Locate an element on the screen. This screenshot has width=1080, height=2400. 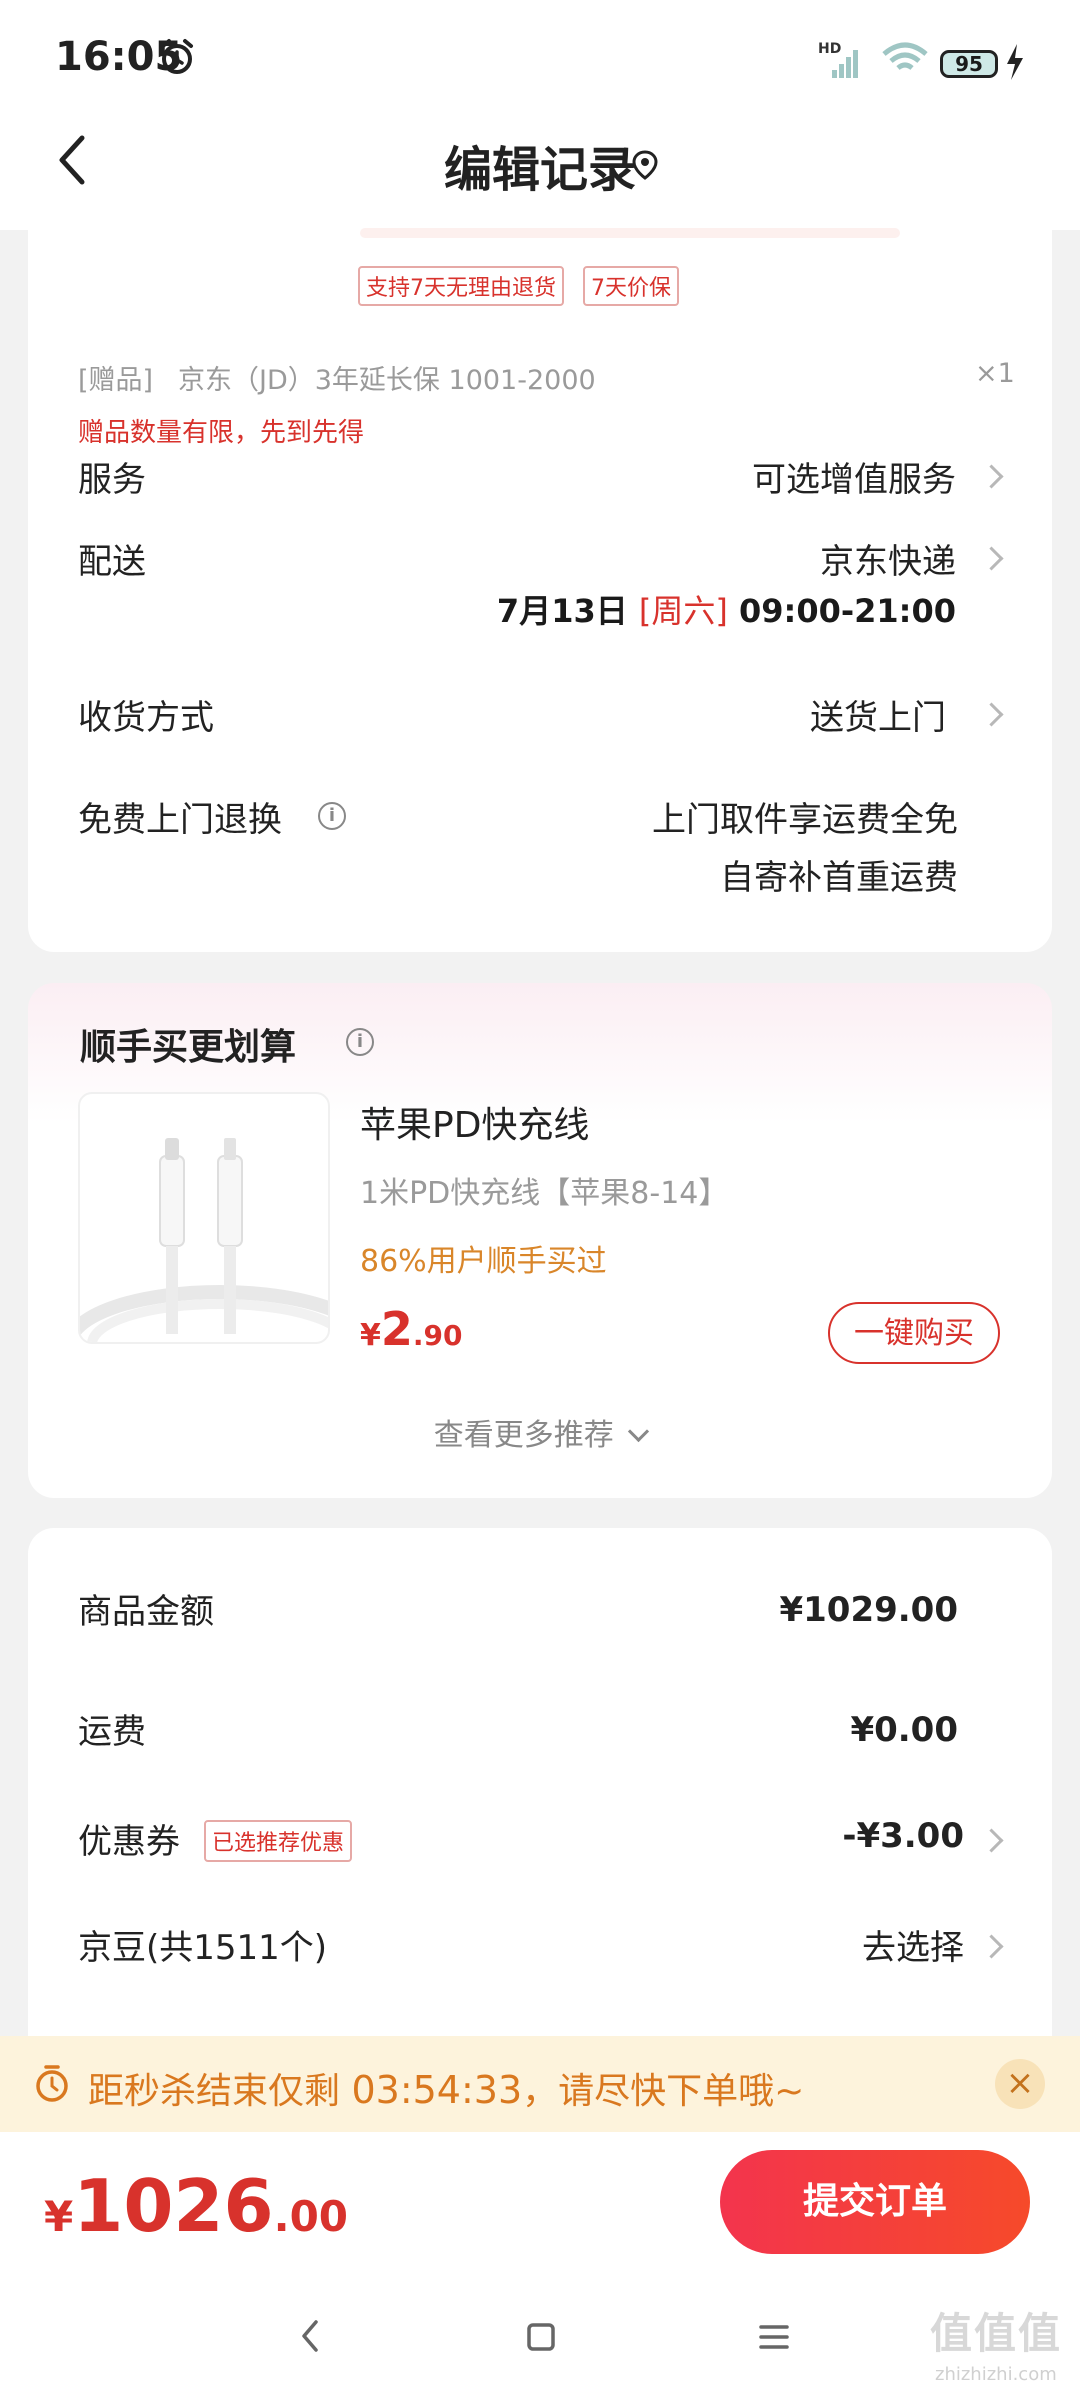
jingdou-value: 去选择 is located at coordinates (913, 1948).